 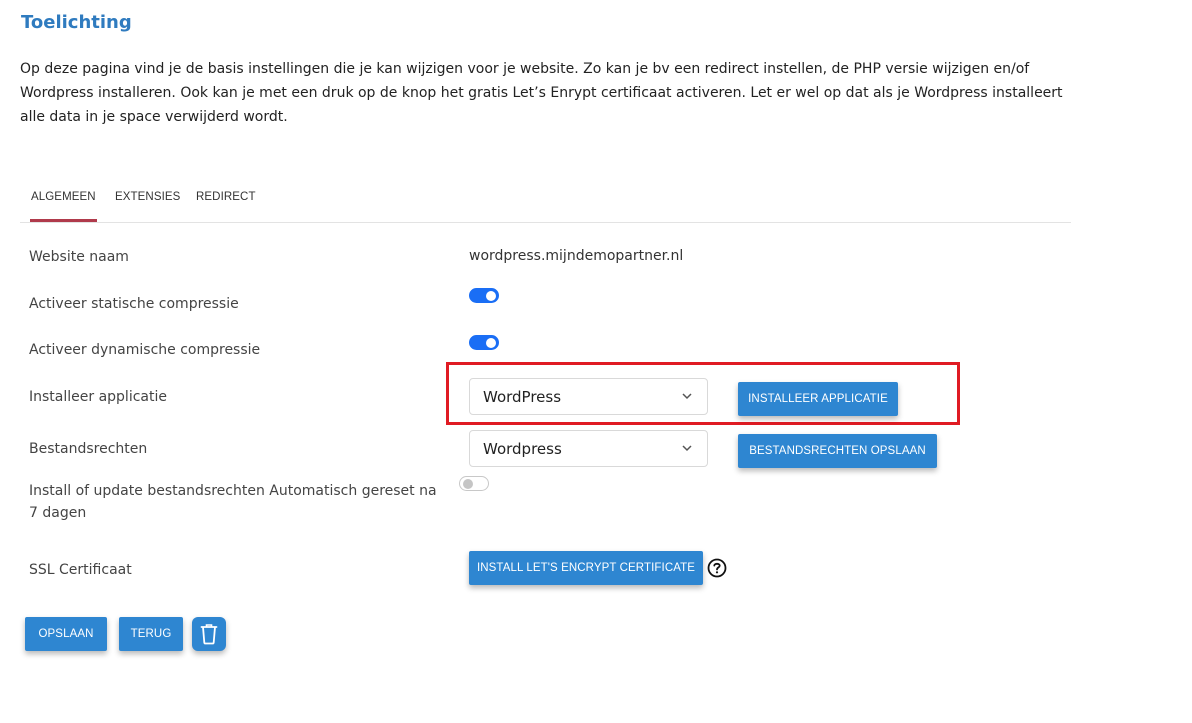 I want to click on dynamic-compression-label: Activeer dynamische compressie, so click(x=145, y=350).